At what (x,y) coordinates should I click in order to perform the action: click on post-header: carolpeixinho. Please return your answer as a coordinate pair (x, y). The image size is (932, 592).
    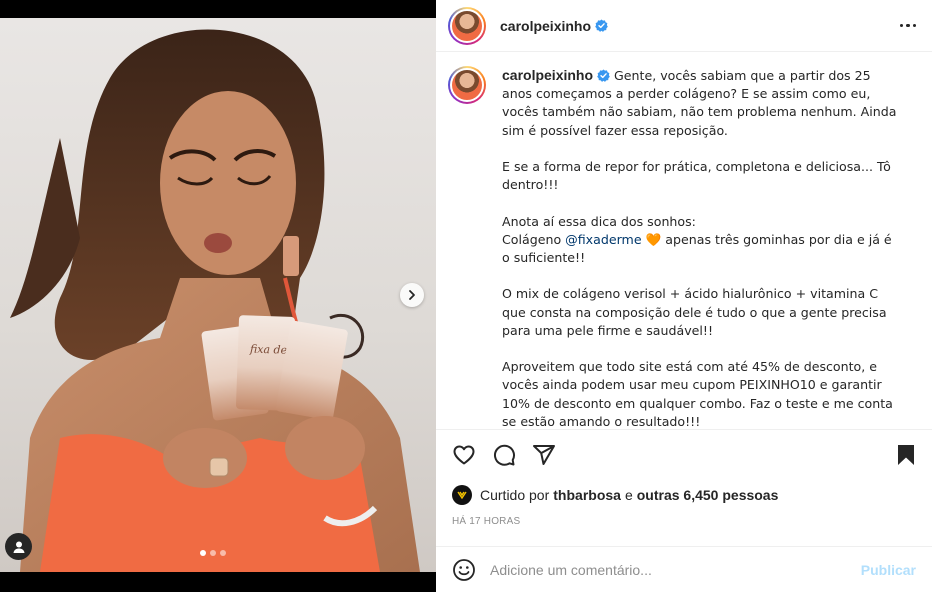
    Looking at the image, I should click on (684, 26).